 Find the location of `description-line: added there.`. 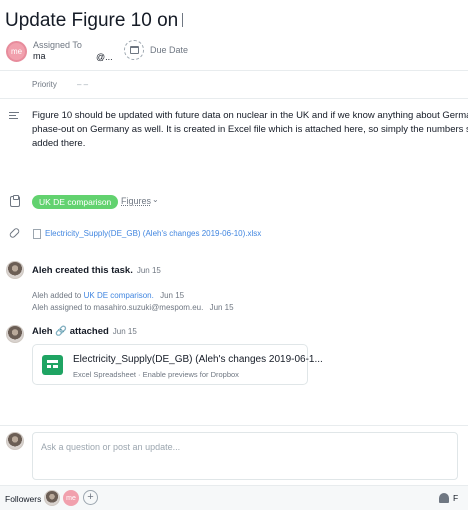

description-line: added there. is located at coordinates (59, 143).